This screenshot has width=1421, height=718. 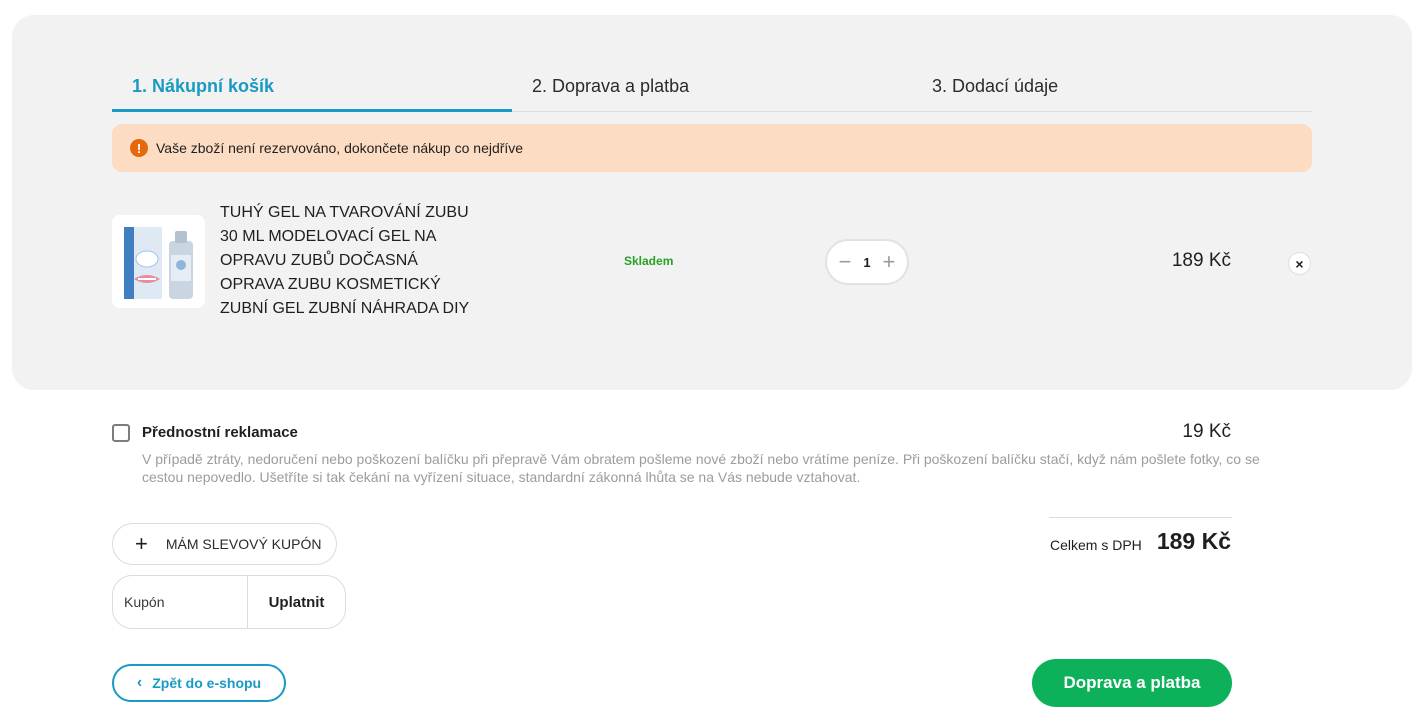 I want to click on decrease-quantity-button: −, so click(x=845, y=262).